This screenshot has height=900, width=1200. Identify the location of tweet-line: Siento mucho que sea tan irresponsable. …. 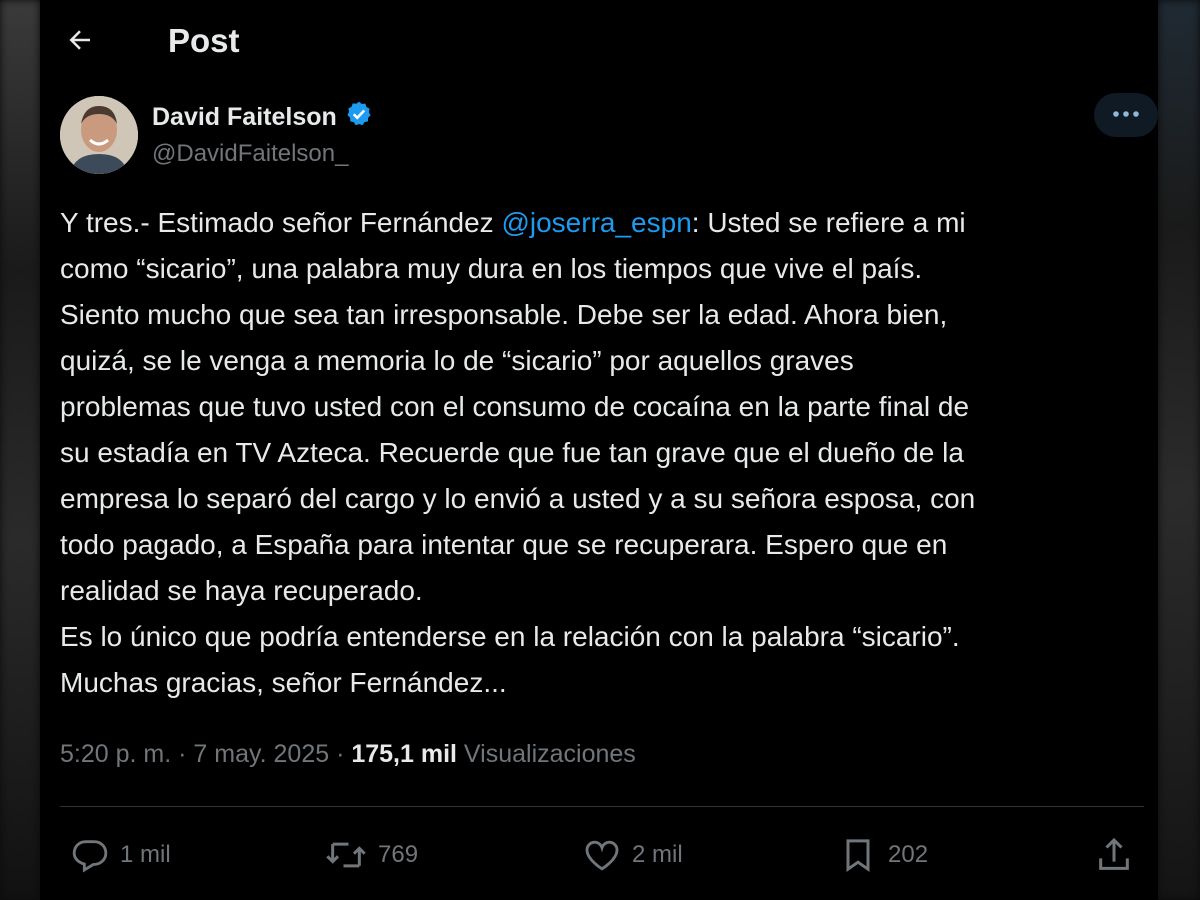
(504, 314).